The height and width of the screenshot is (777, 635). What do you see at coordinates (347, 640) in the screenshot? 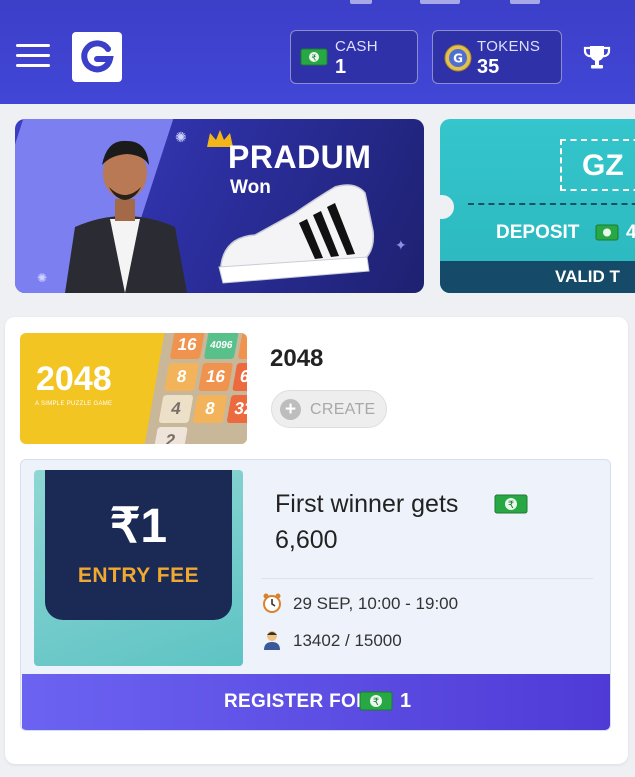
I see `contest-players-text: 13402 / 15000` at bounding box center [347, 640].